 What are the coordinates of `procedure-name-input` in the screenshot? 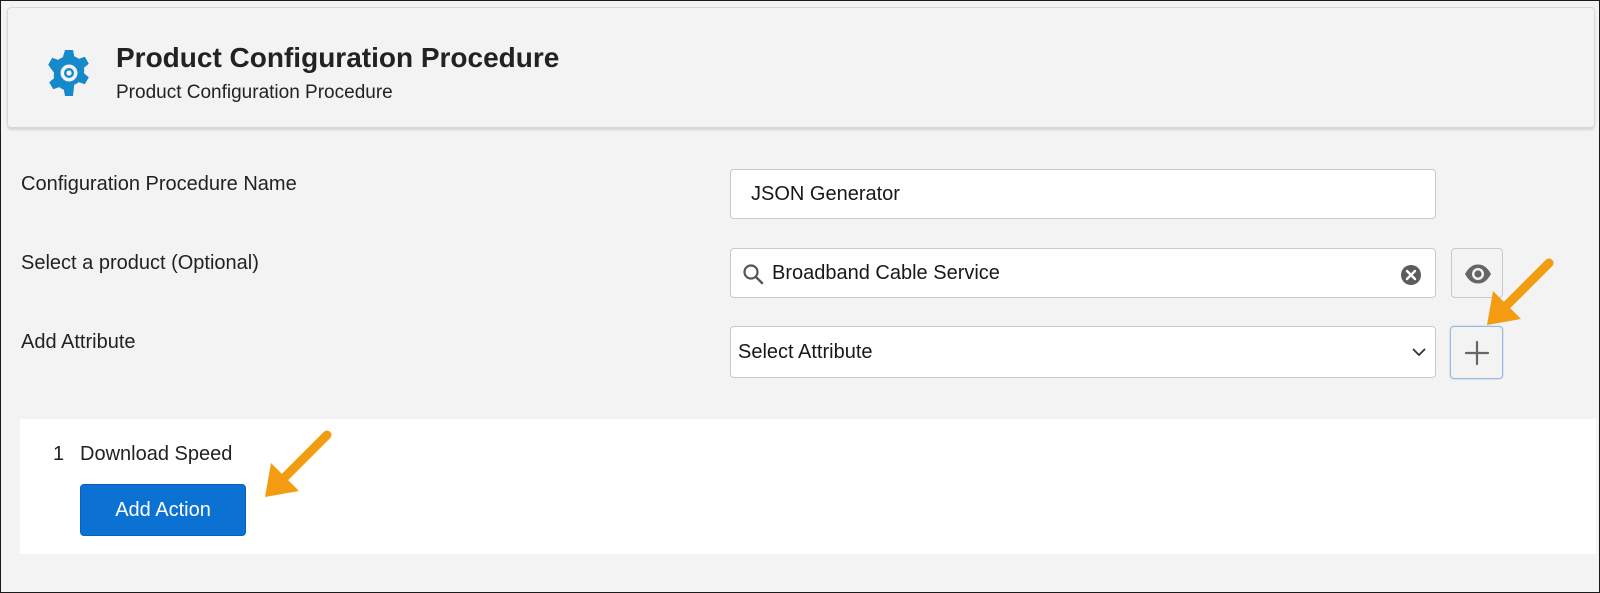 It's located at (1081, 194).